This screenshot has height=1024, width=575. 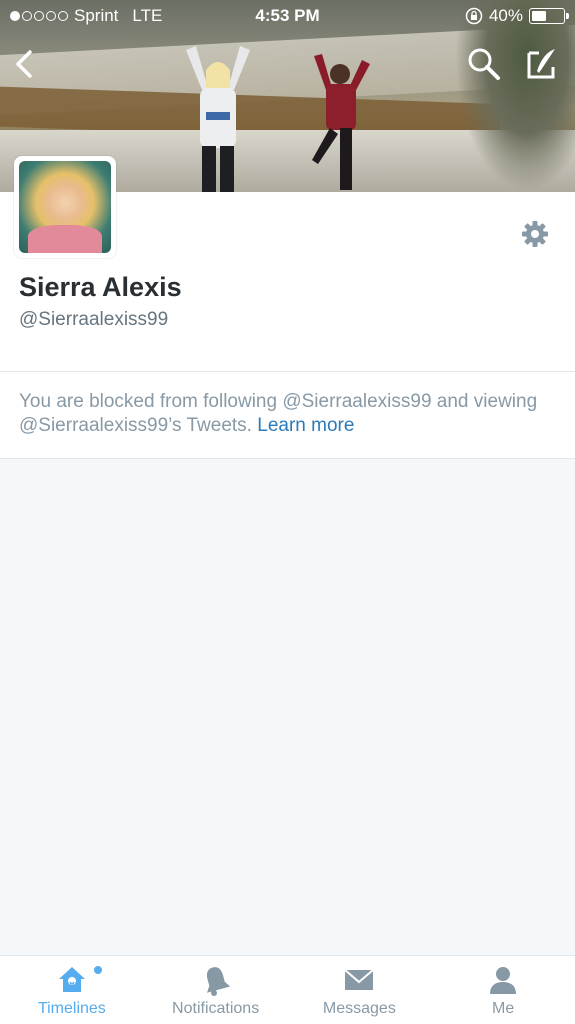 I want to click on profile-handle: @Sierraalexiss99, so click(x=94, y=319).